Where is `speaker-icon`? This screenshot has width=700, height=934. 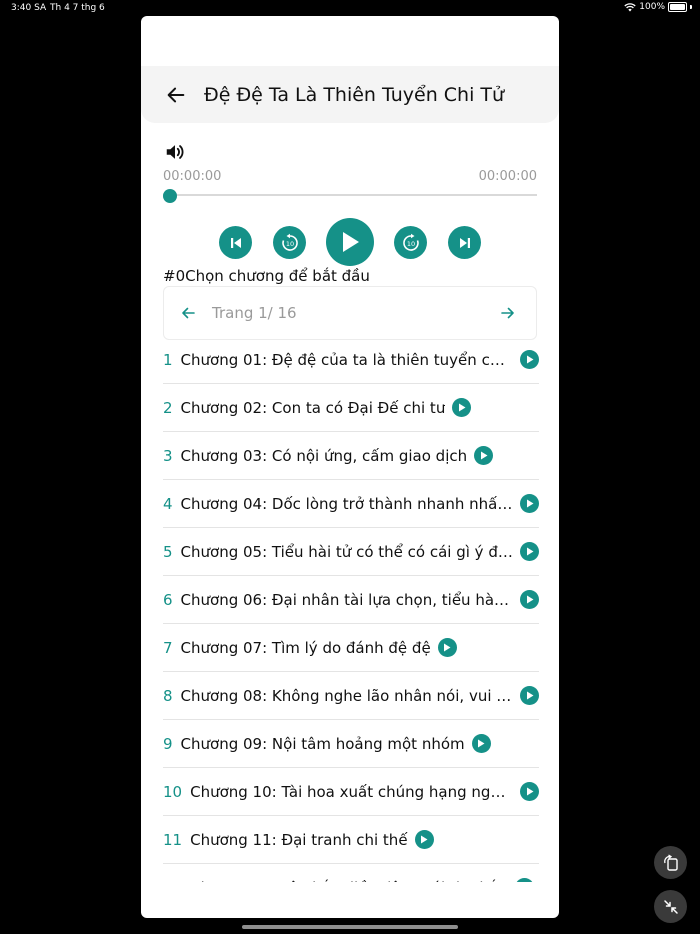 speaker-icon is located at coordinates (175, 152).